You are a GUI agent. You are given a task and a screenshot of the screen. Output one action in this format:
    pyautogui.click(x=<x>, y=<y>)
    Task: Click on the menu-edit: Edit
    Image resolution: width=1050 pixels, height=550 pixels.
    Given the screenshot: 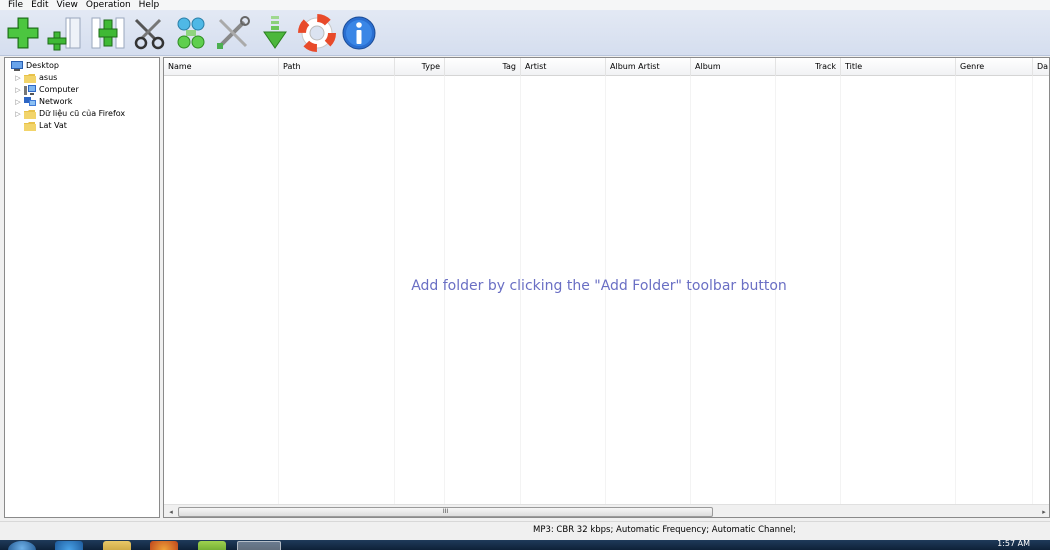 What is the action you would take?
    pyautogui.click(x=39, y=5)
    